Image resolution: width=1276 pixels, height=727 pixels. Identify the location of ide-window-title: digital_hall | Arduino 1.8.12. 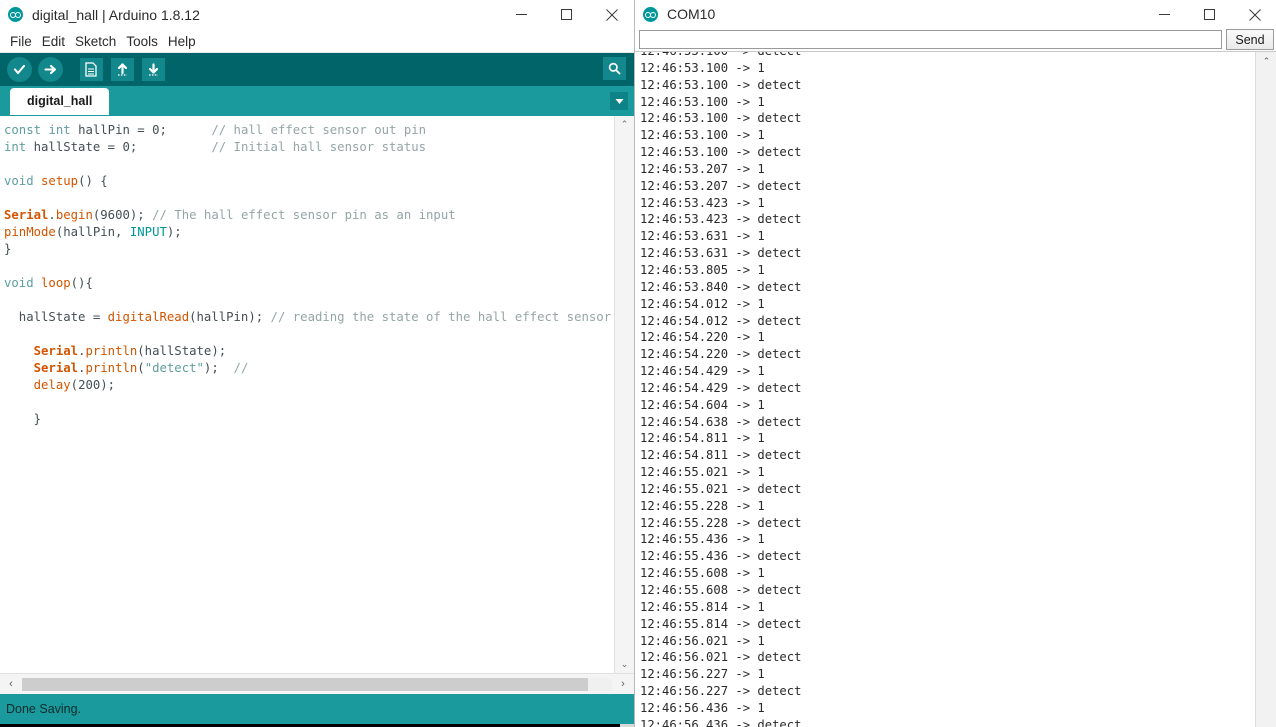
(116, 14).